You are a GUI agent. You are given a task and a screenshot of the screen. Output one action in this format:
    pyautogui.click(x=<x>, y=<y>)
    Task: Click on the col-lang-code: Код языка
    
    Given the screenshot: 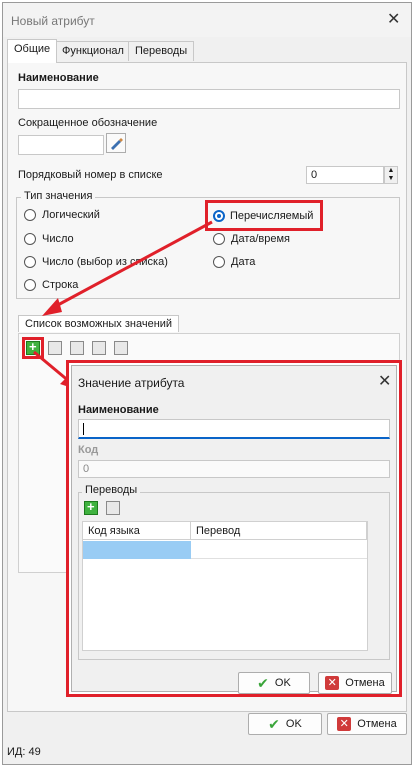 What is the action you would take?
    pyautogui.click(x=137, y=531)
    